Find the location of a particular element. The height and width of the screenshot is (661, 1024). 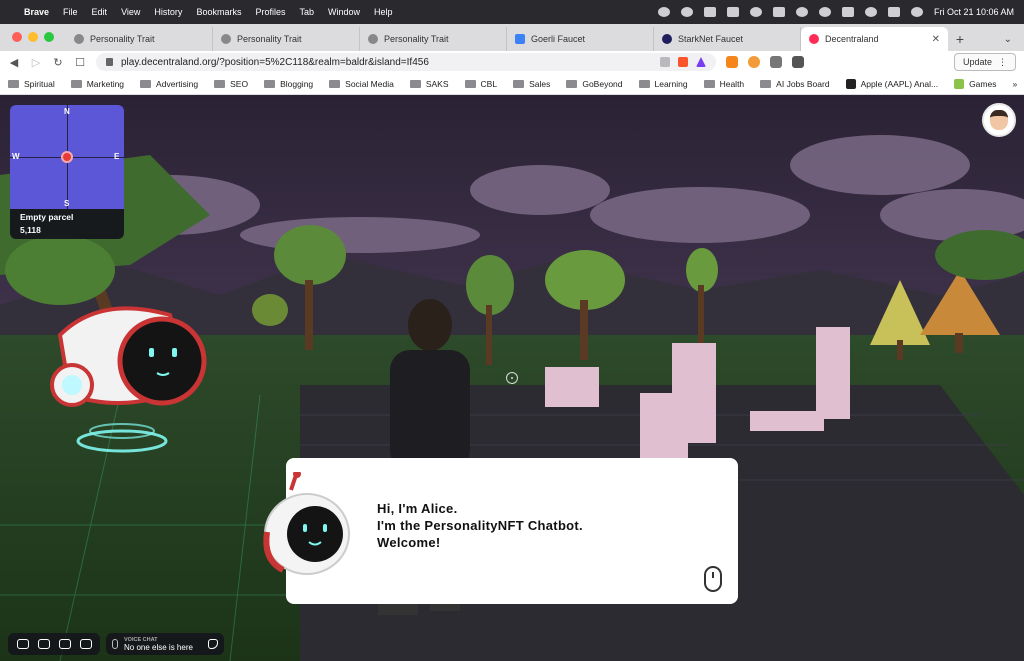

extension-icon is located at coordinates (754, 62).